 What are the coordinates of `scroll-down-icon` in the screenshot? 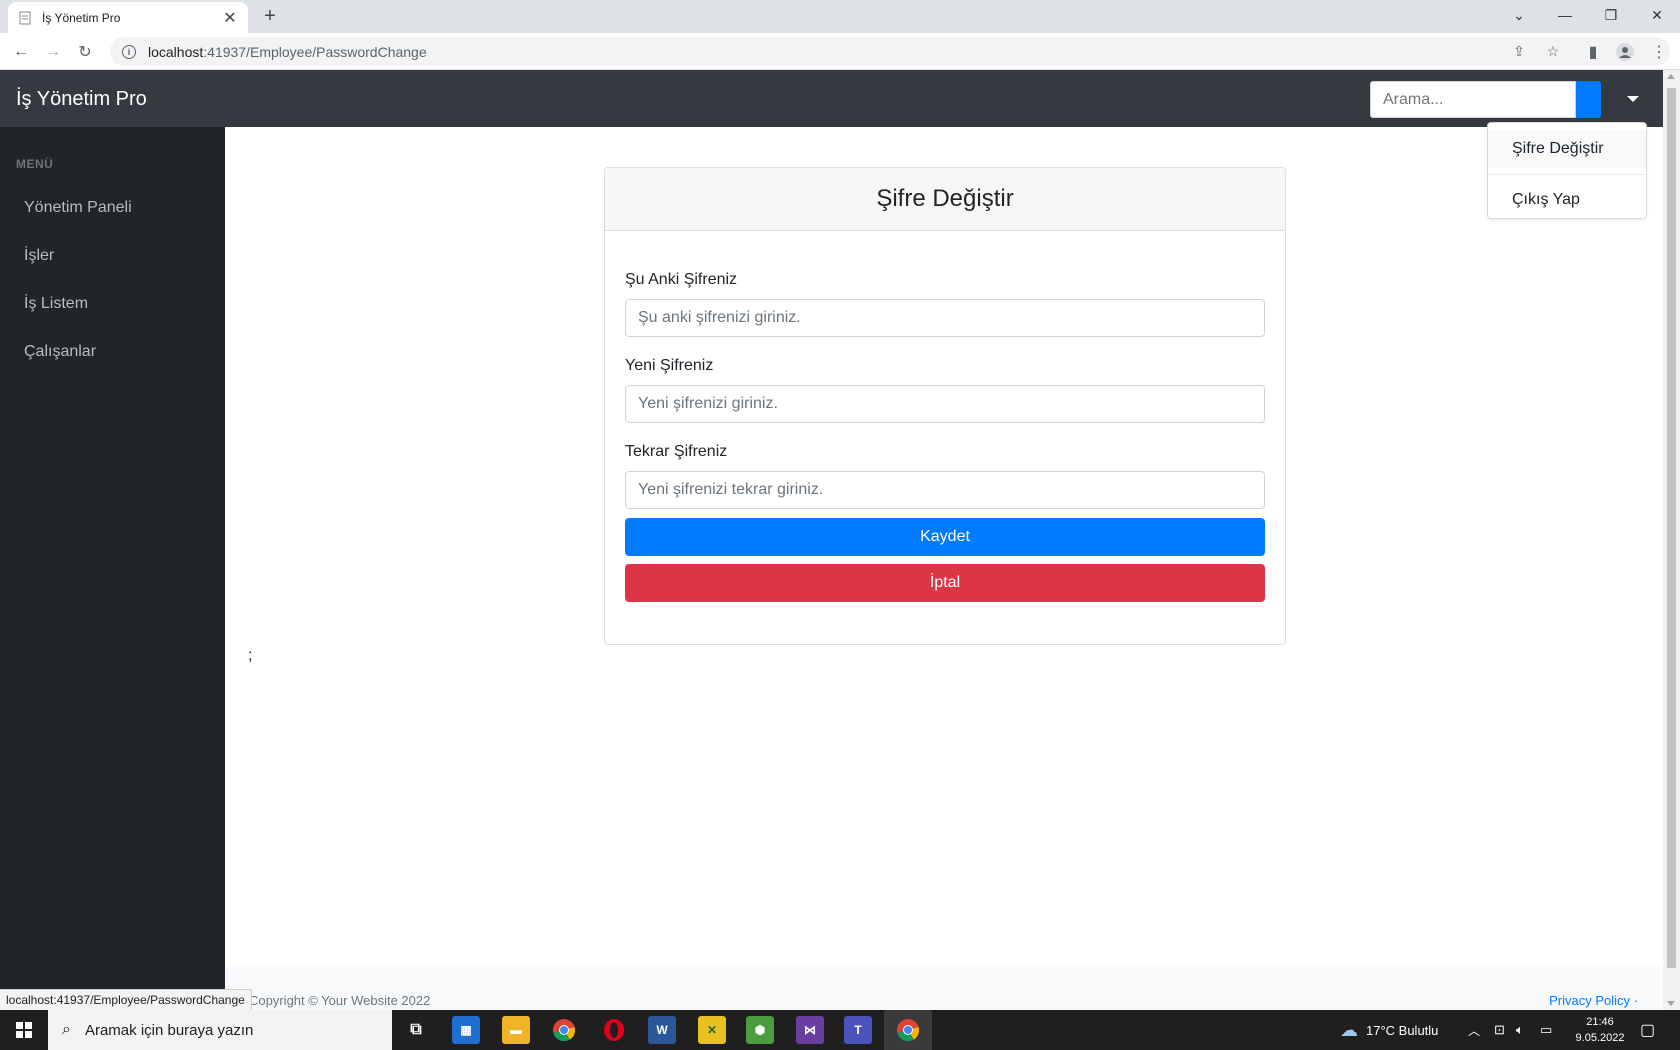 It's located at (1671, 1003).